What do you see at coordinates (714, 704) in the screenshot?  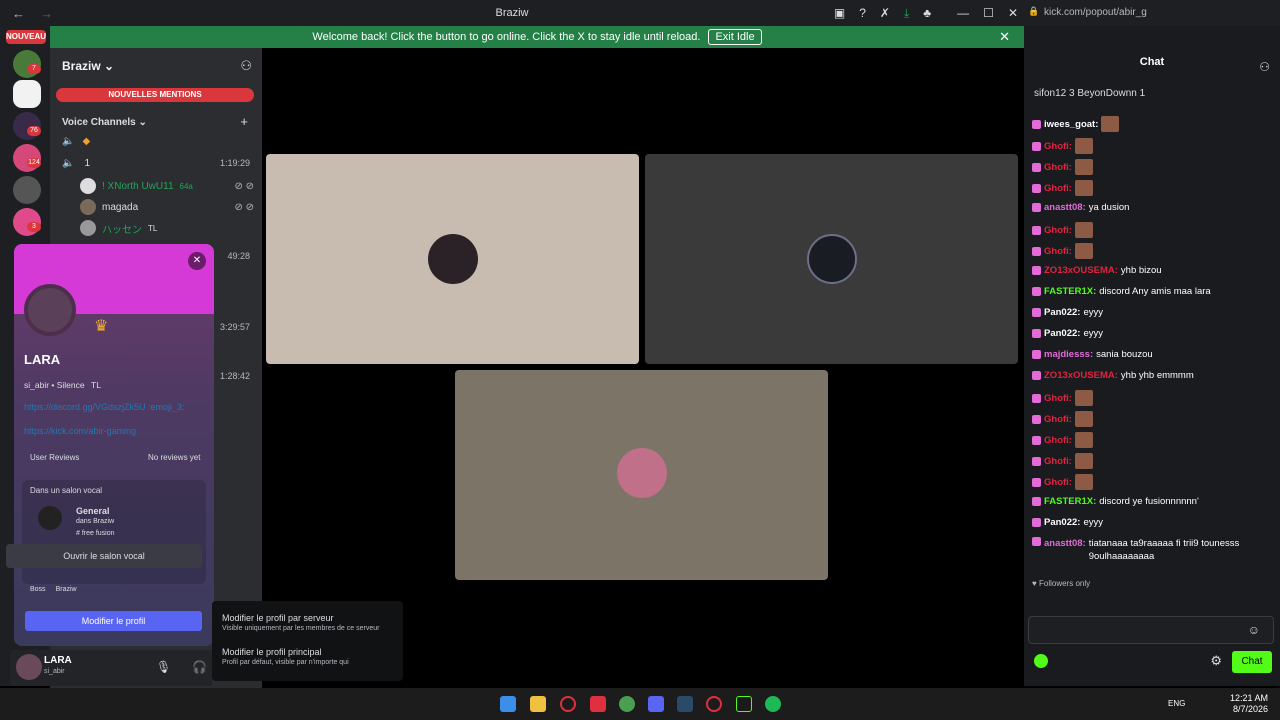 I see `opera-gx-icon` at bounding box center [714, 704].